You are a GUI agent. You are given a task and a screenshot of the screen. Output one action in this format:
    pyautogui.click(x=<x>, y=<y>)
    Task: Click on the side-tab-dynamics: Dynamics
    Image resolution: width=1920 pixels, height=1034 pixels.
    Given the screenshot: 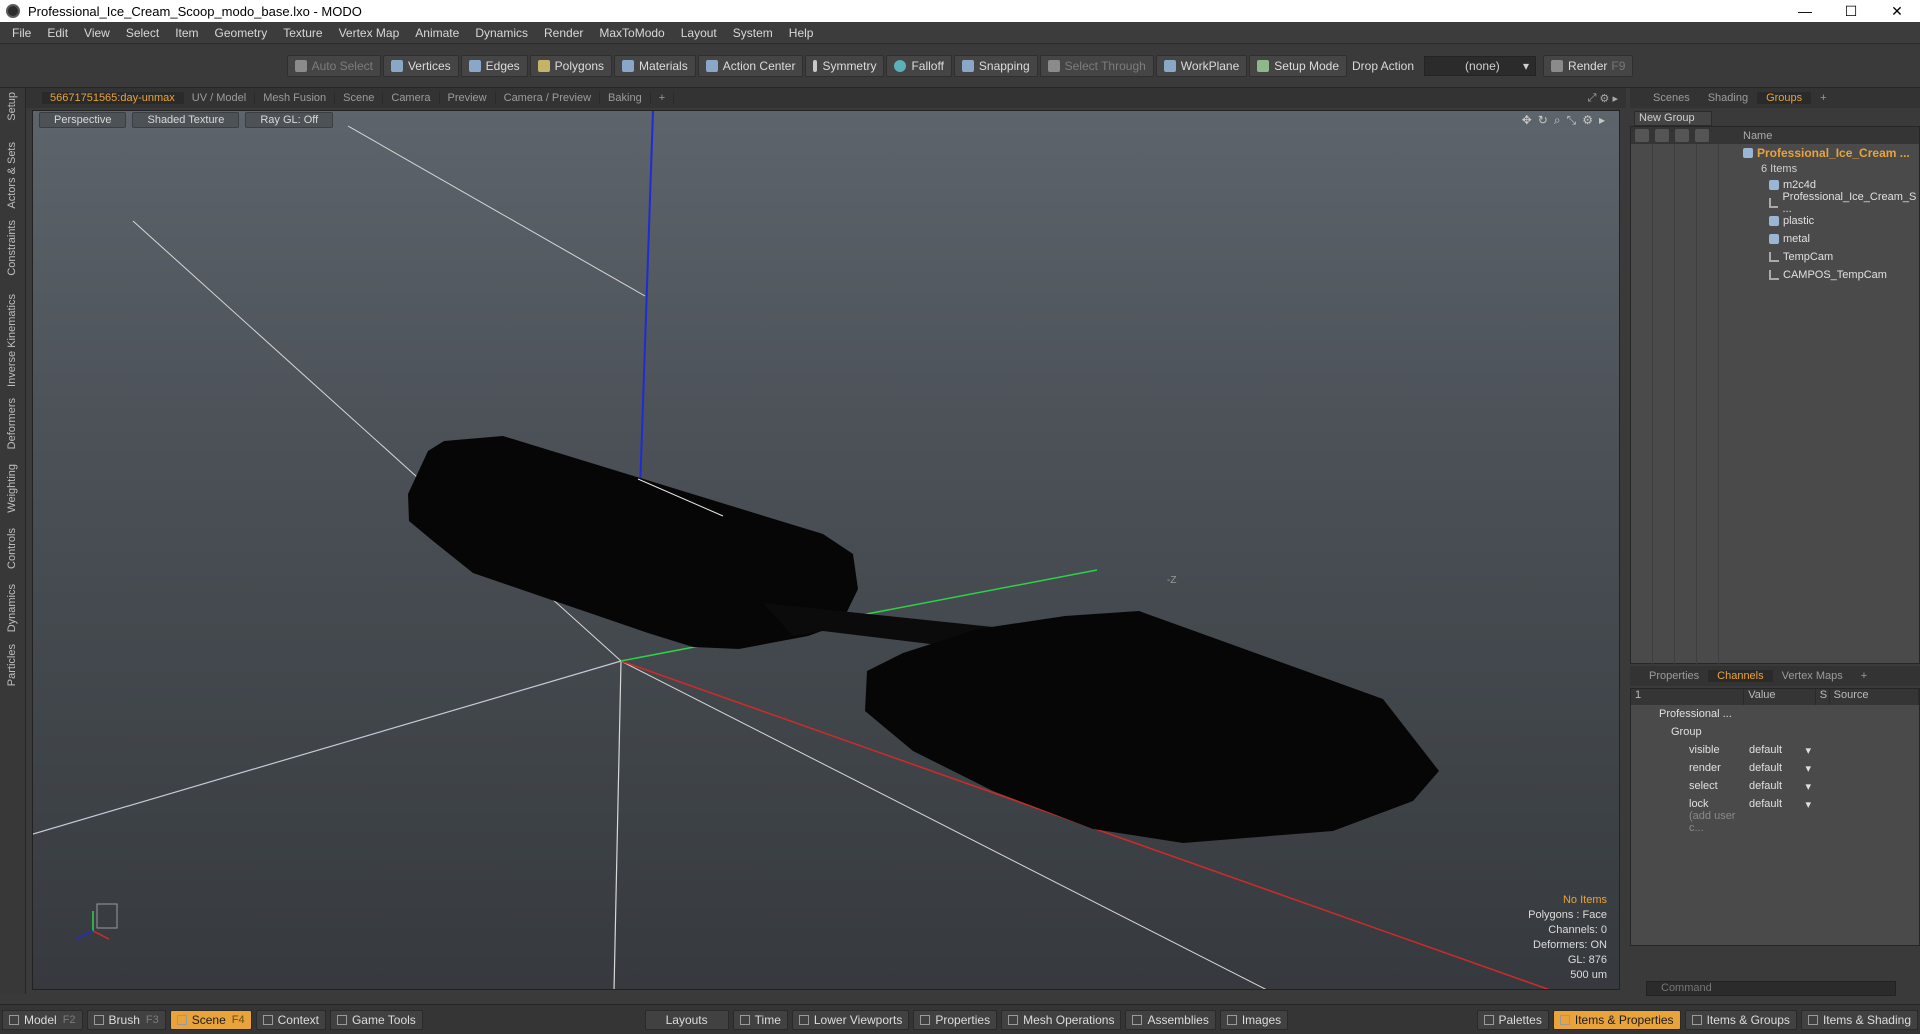 What is the action you would take?
    pyautogui.click(x=12, y=608)
    